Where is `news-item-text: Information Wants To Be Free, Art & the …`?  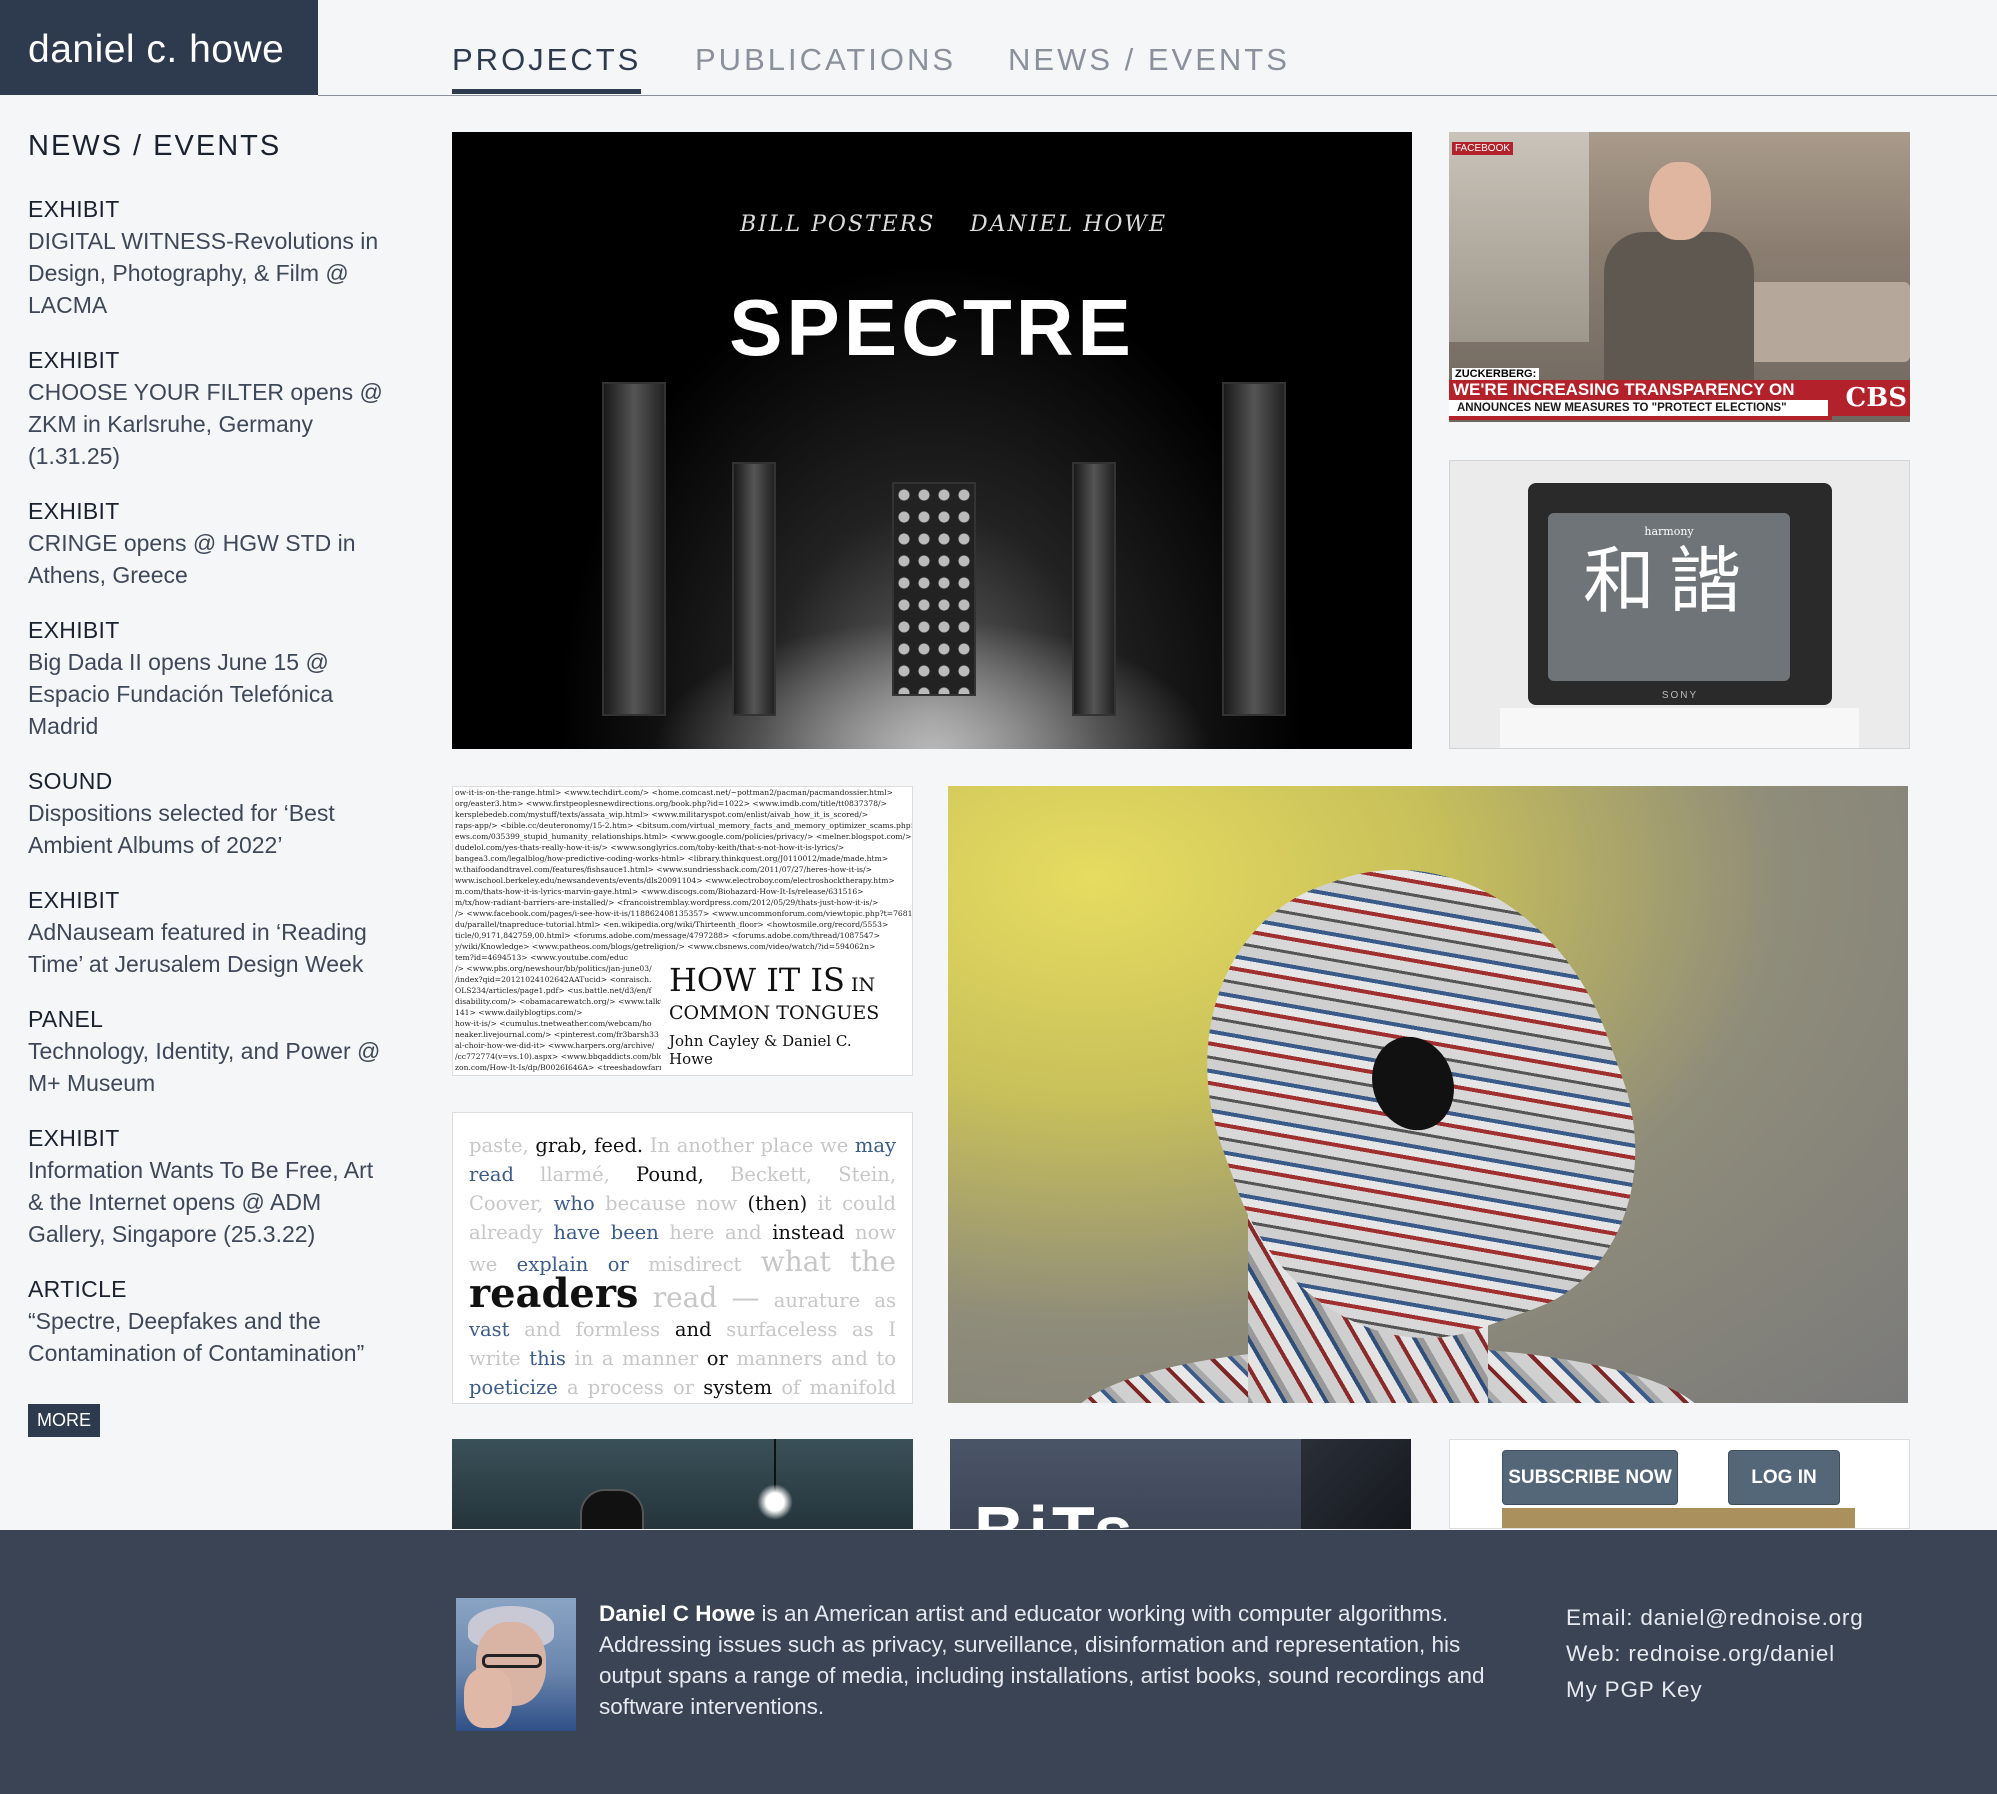
news-item-text: Information Wants To Be Free, Art & the … is located at coordinates (208, 1202).